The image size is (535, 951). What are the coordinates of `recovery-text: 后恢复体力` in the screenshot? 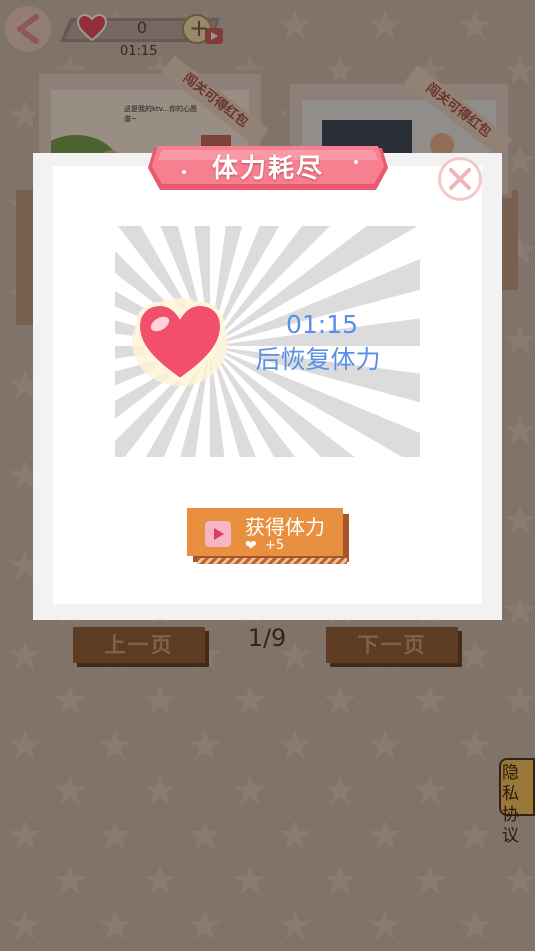 It's located at (318, 359).